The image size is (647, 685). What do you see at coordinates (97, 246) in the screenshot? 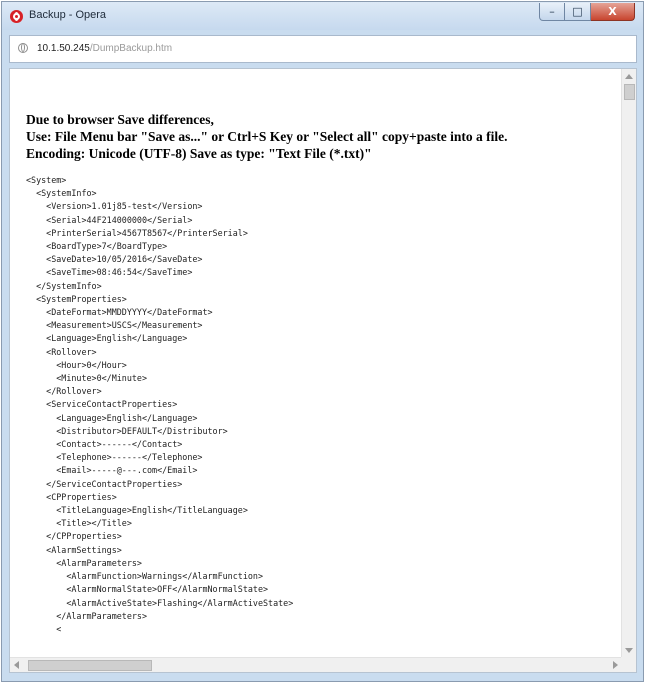
I see `xml-line: <BoardType>7</BoardType>` at bounding box center [97, 246].